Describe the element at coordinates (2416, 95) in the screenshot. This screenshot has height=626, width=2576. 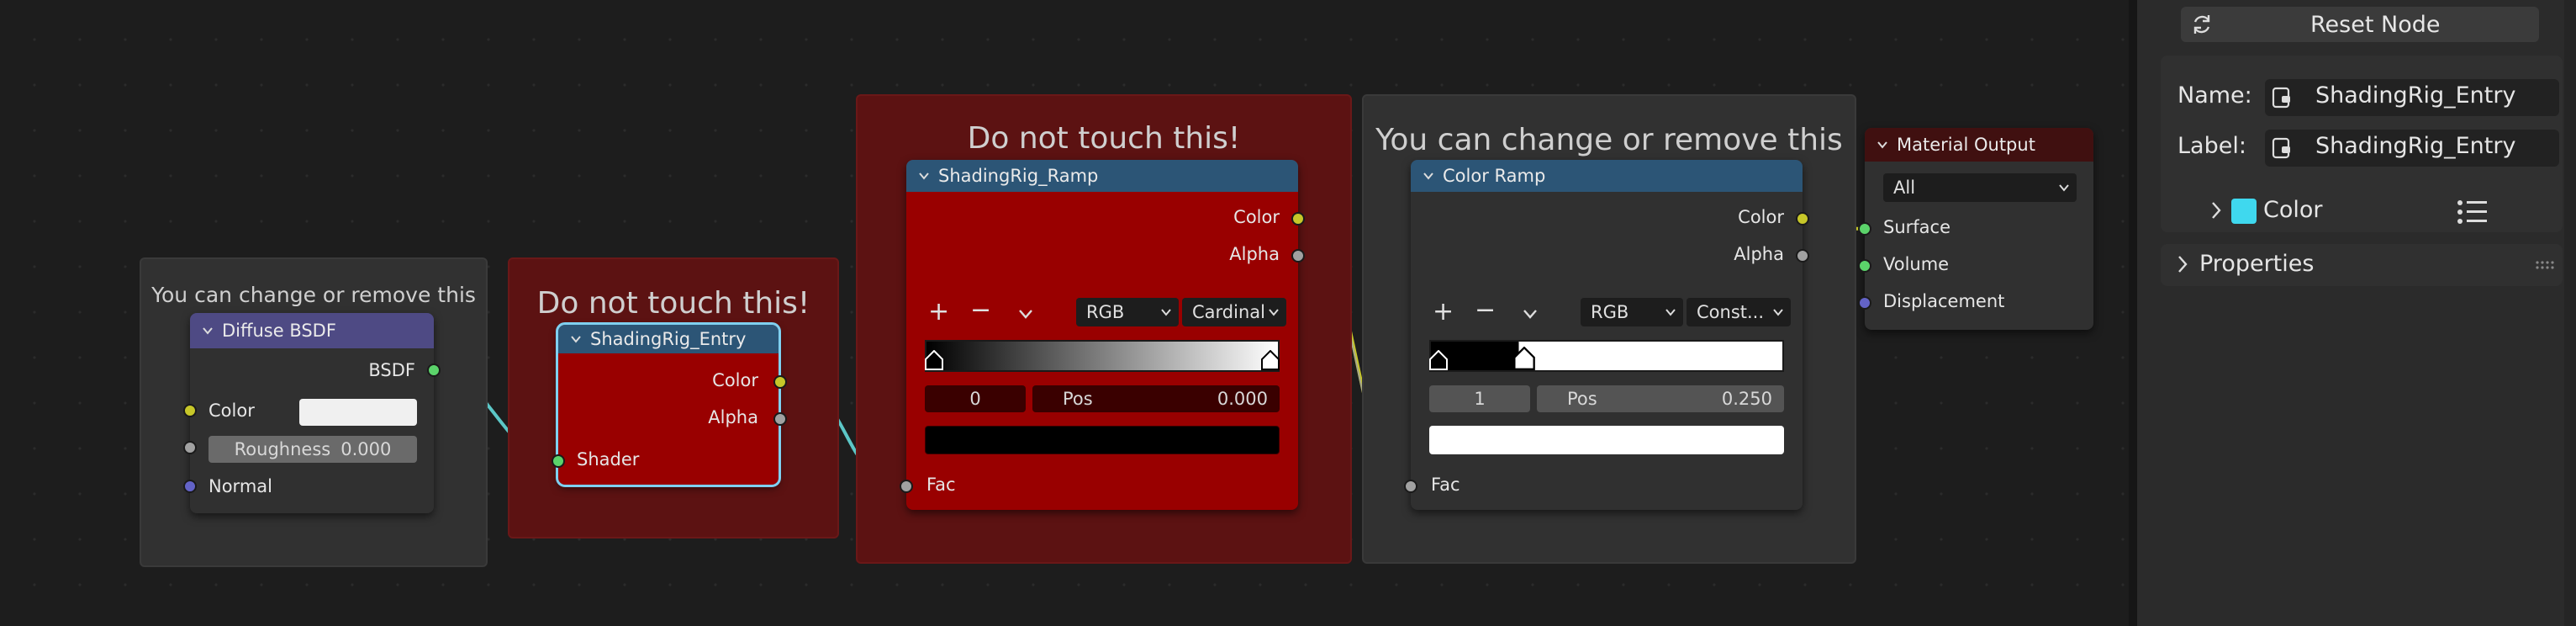
I see `name-value: ShadingRig_Entry` at that location.